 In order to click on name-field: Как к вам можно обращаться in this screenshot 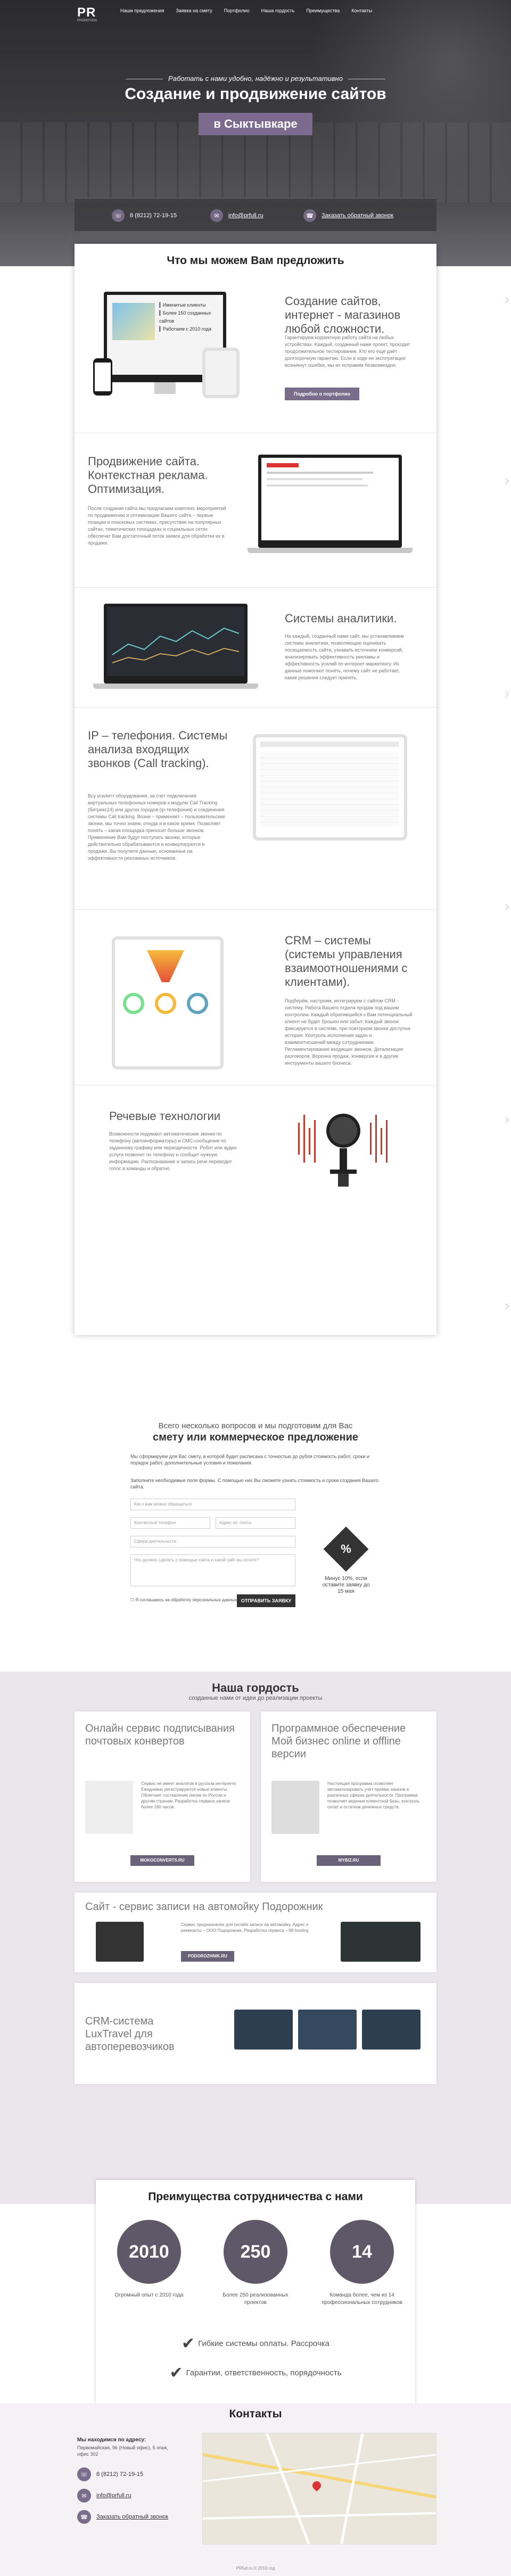, I will do `click(212, 1504)`.